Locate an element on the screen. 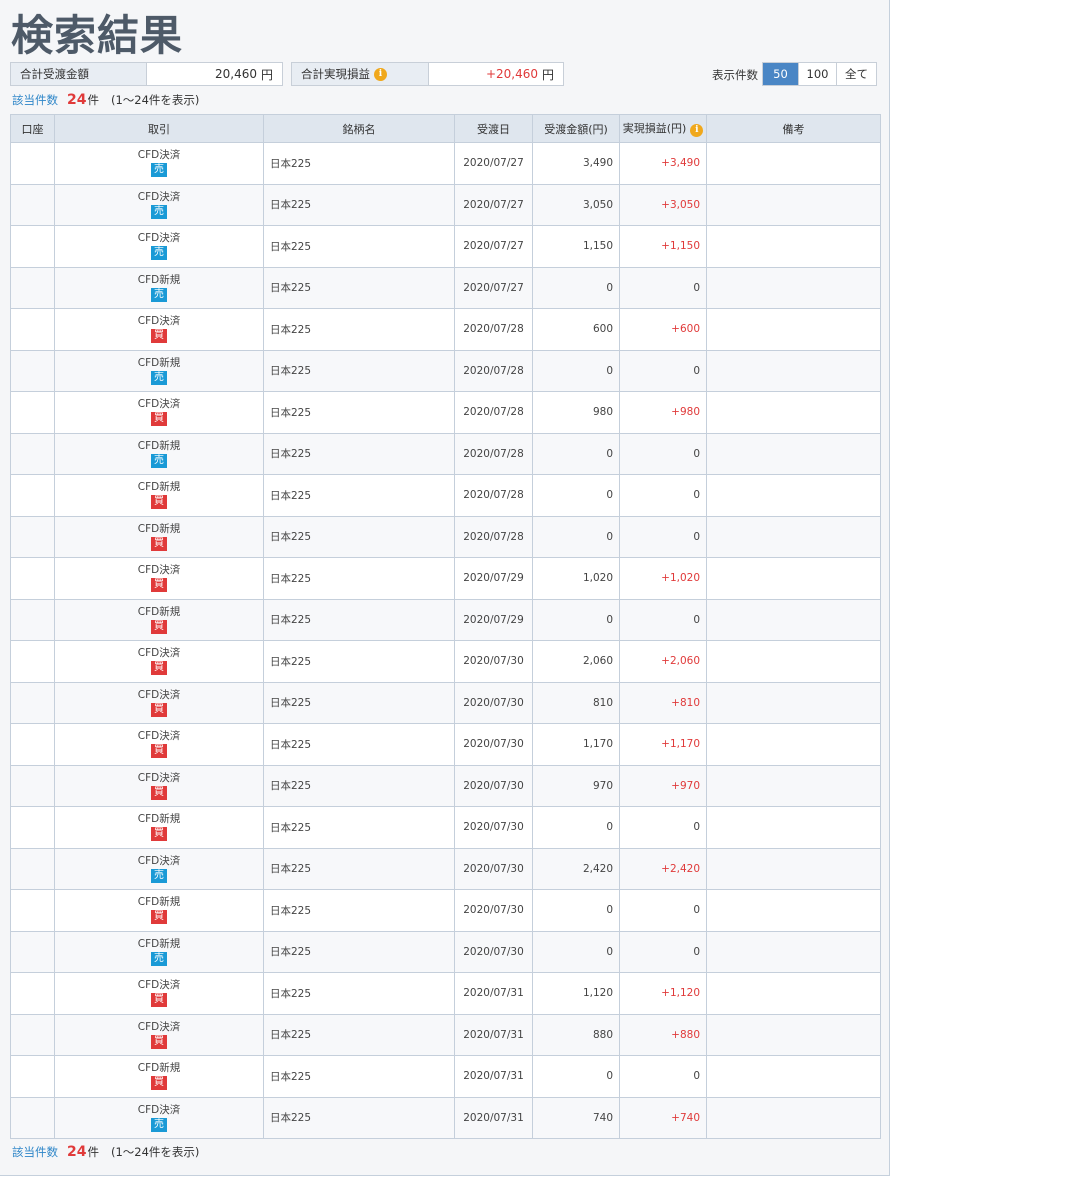  table-row: CFD決済買日本225 2020/07/28 980 +980 is located at coordinates (445, 412).